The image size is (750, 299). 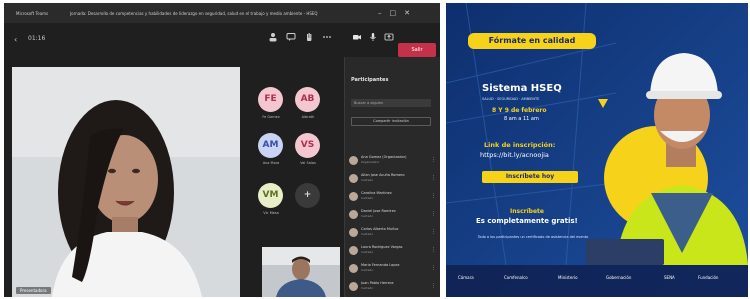 What do you see at coordinates (393, 216) in the screenshot?
I see `participant-row: Daniel Jose Ramirez Invitado ⋮` at bounding box center [393, 216].